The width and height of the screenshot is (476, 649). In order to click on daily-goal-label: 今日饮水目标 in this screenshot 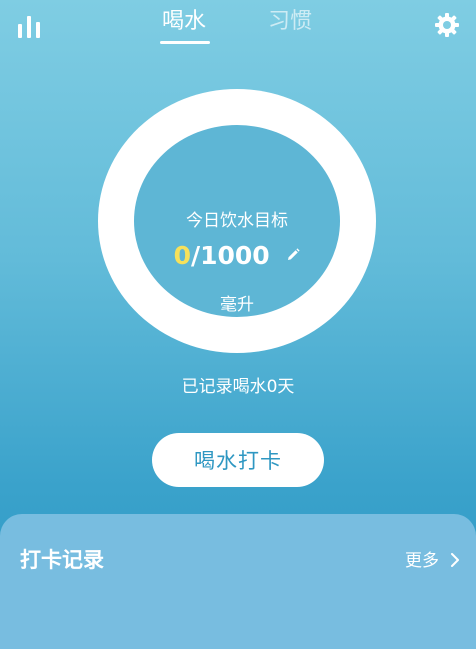, I will do `click(237, 221)`.